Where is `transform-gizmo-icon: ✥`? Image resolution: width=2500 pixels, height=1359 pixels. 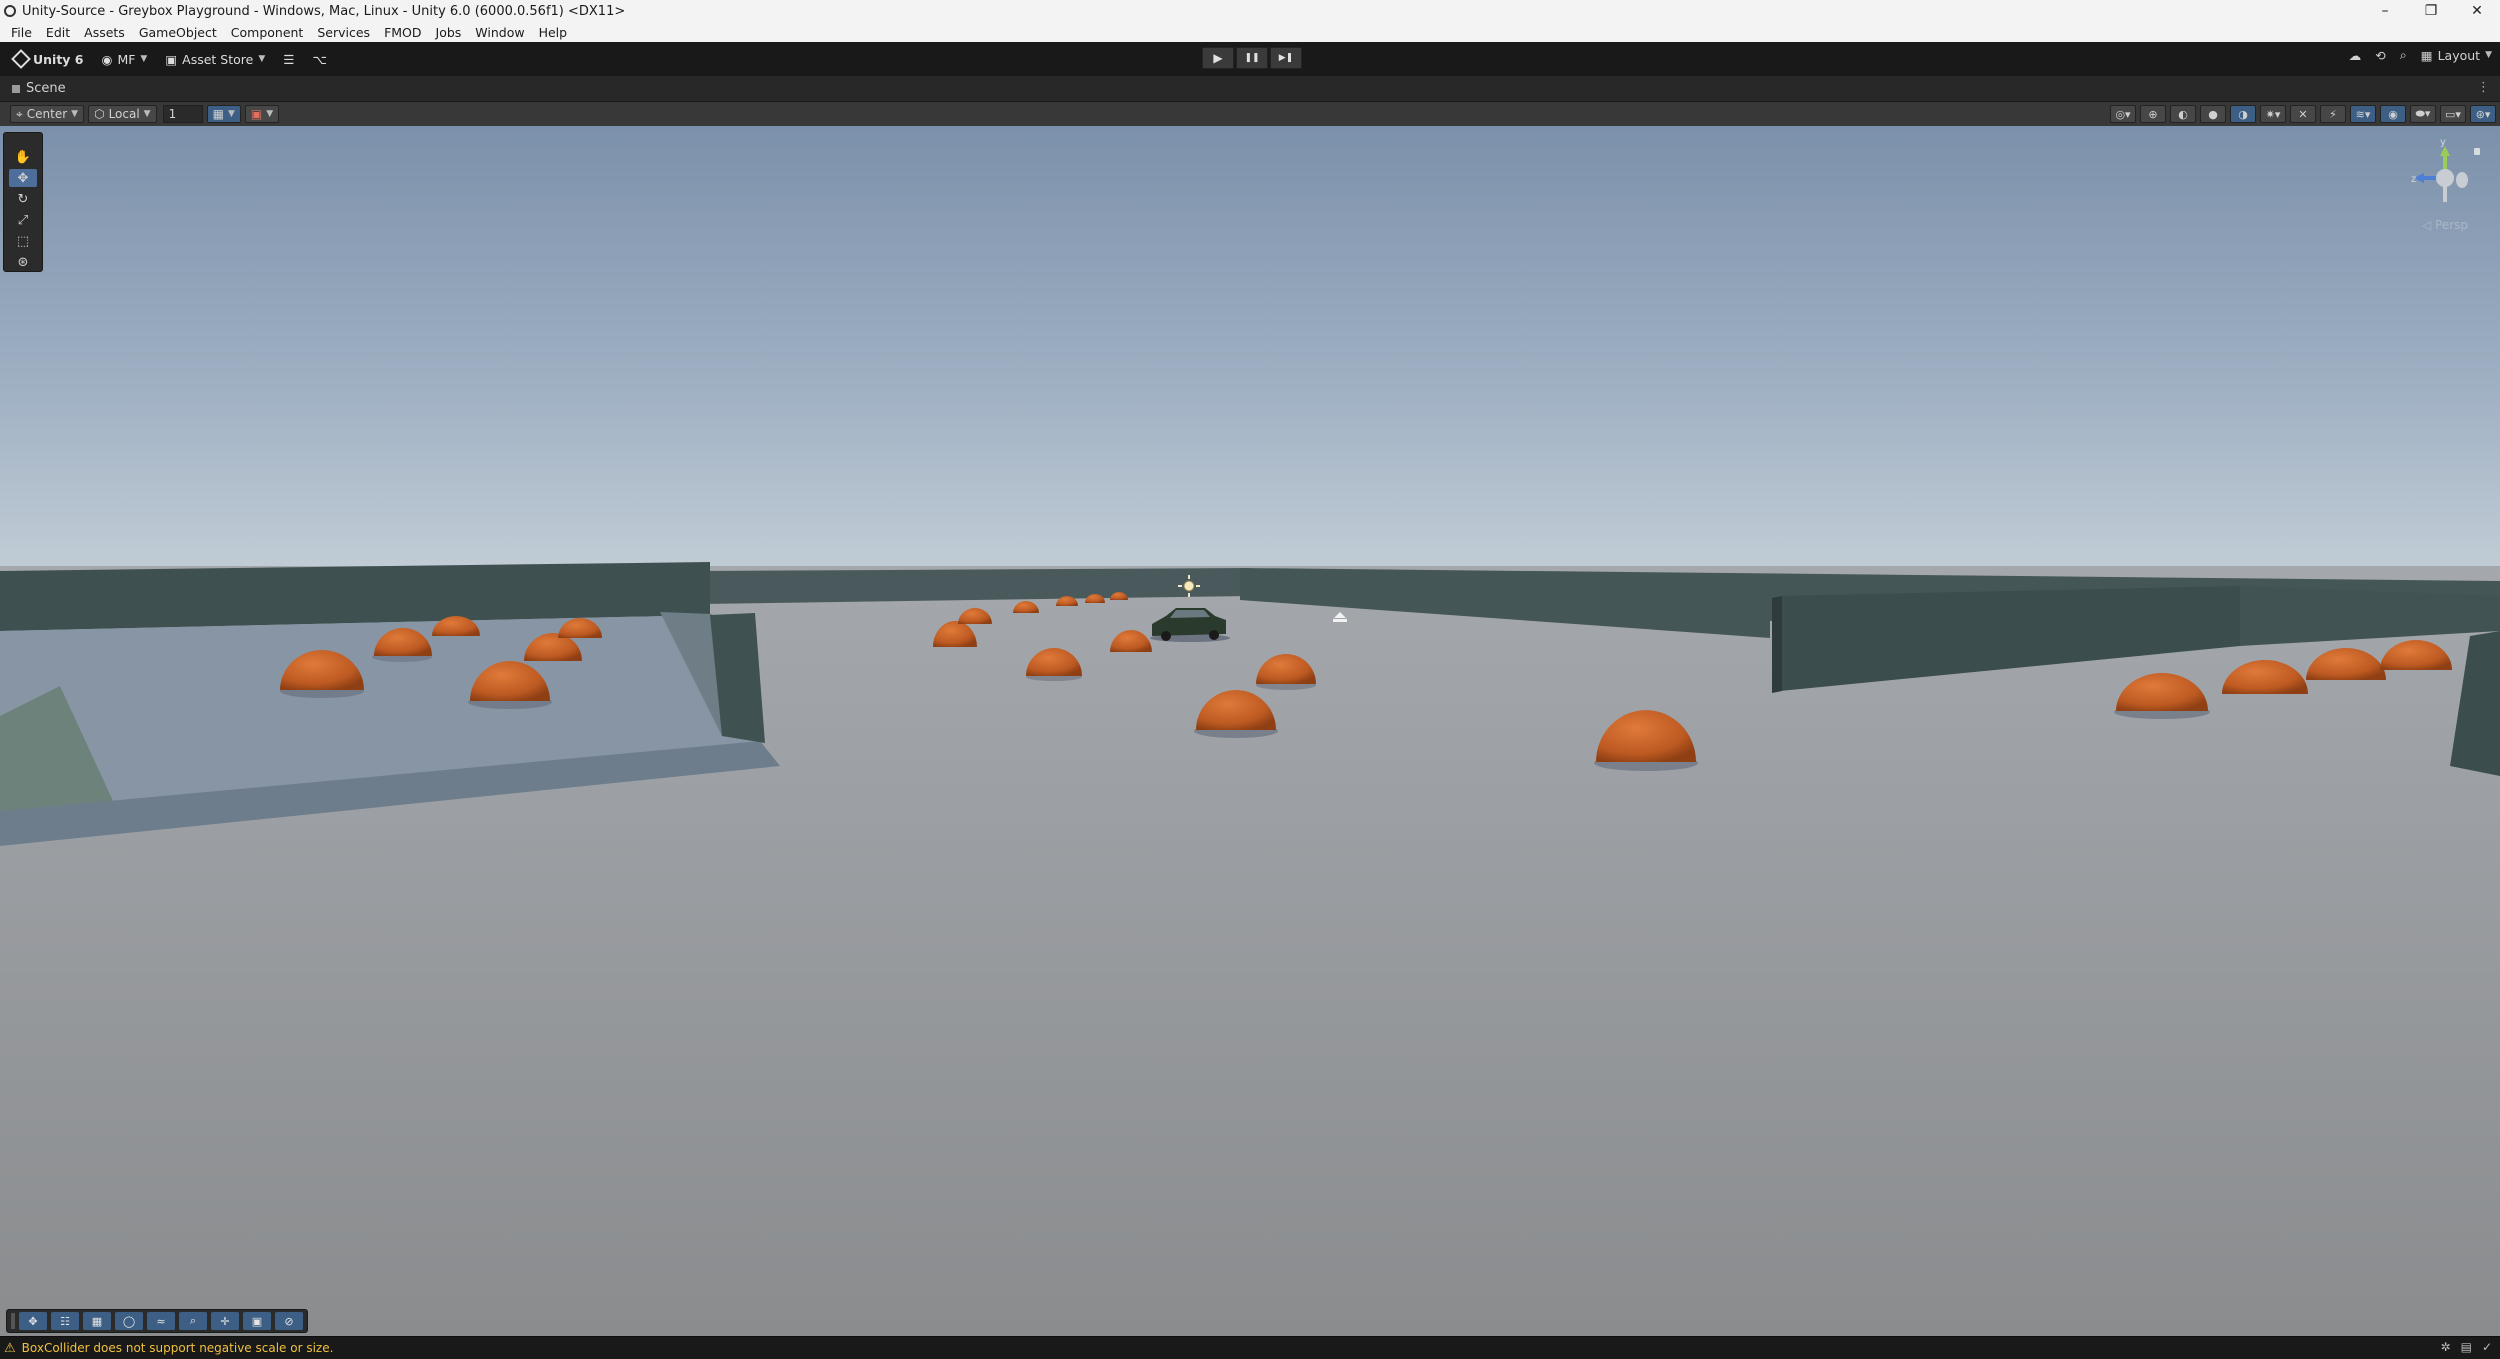 transform-gizmo-icon: ✥ is located at coordinates (33, 1321).